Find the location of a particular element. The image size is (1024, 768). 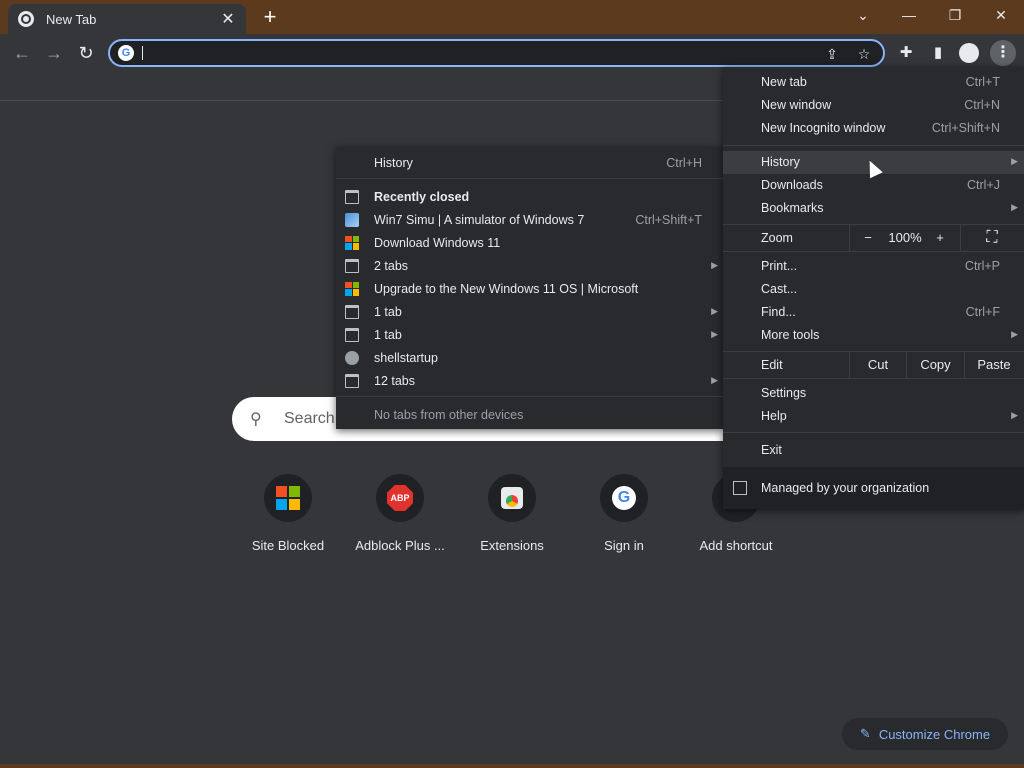

customize-chrome-button: ✎ Customize Chrome is located at coordinates (925, 734).